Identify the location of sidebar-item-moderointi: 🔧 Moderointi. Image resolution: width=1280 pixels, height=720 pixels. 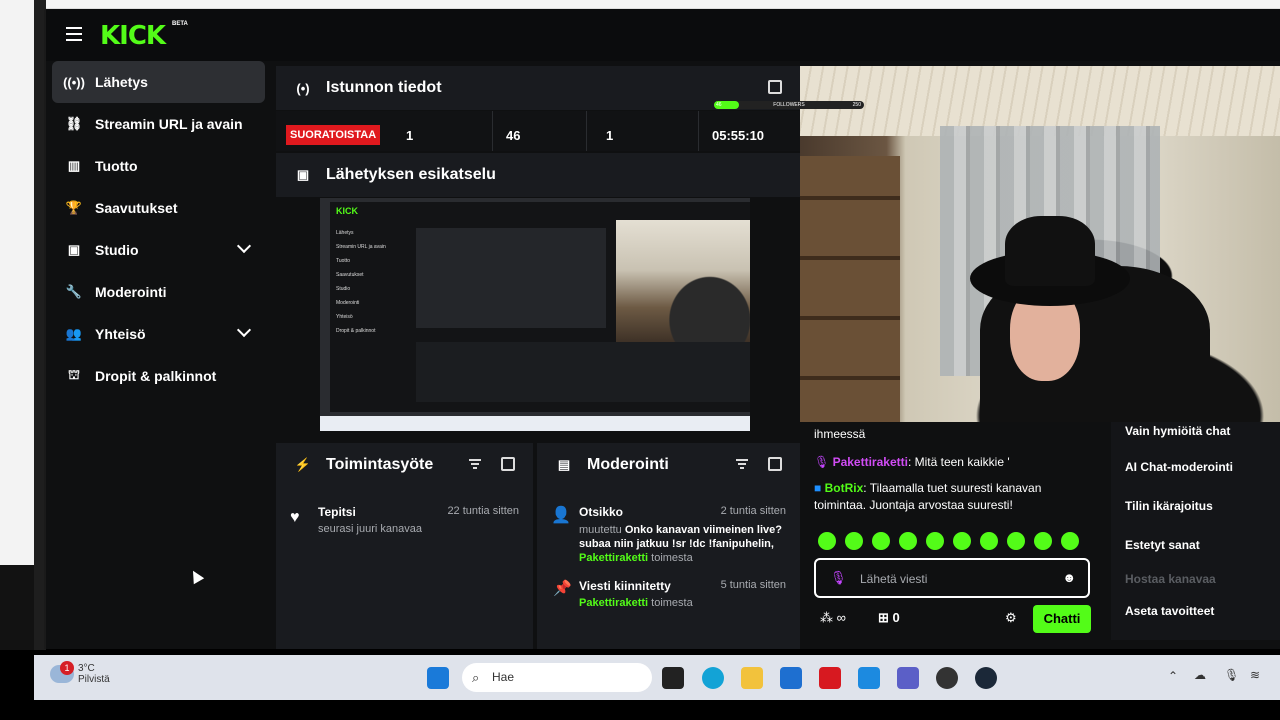
(158, 292).